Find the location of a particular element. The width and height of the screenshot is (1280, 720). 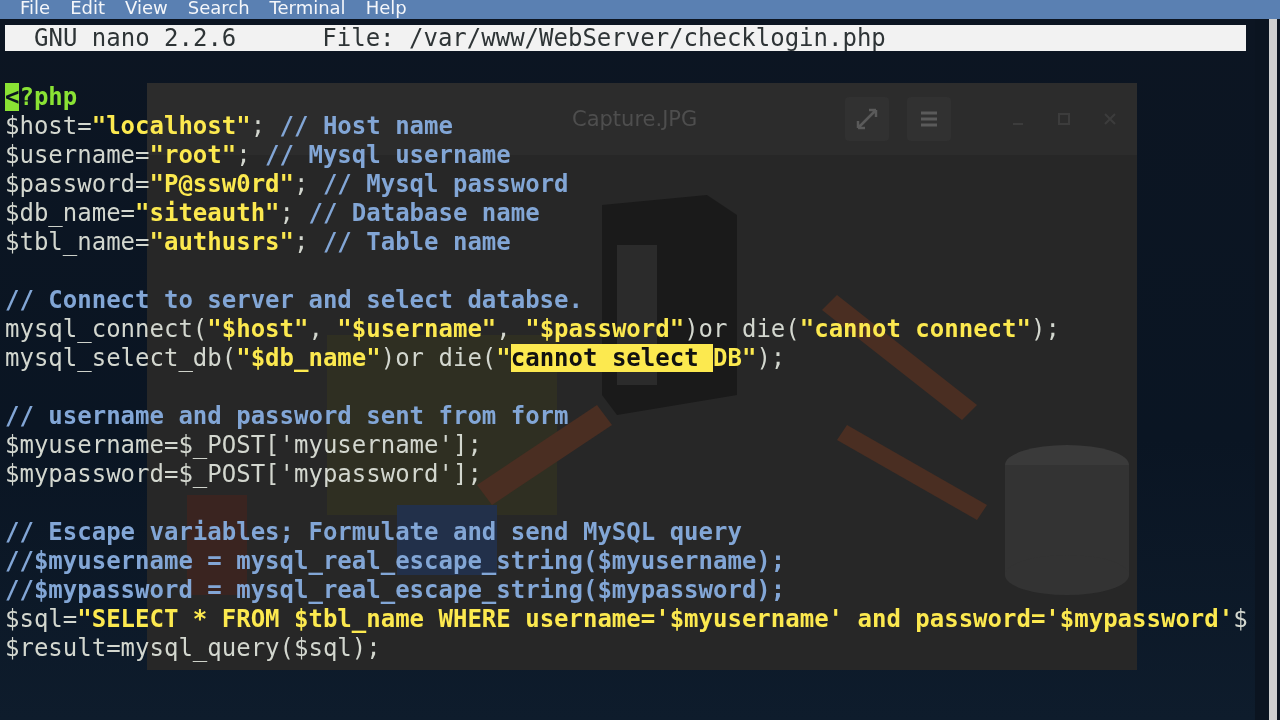

menu-item: View is located at coordinates (146, 9).